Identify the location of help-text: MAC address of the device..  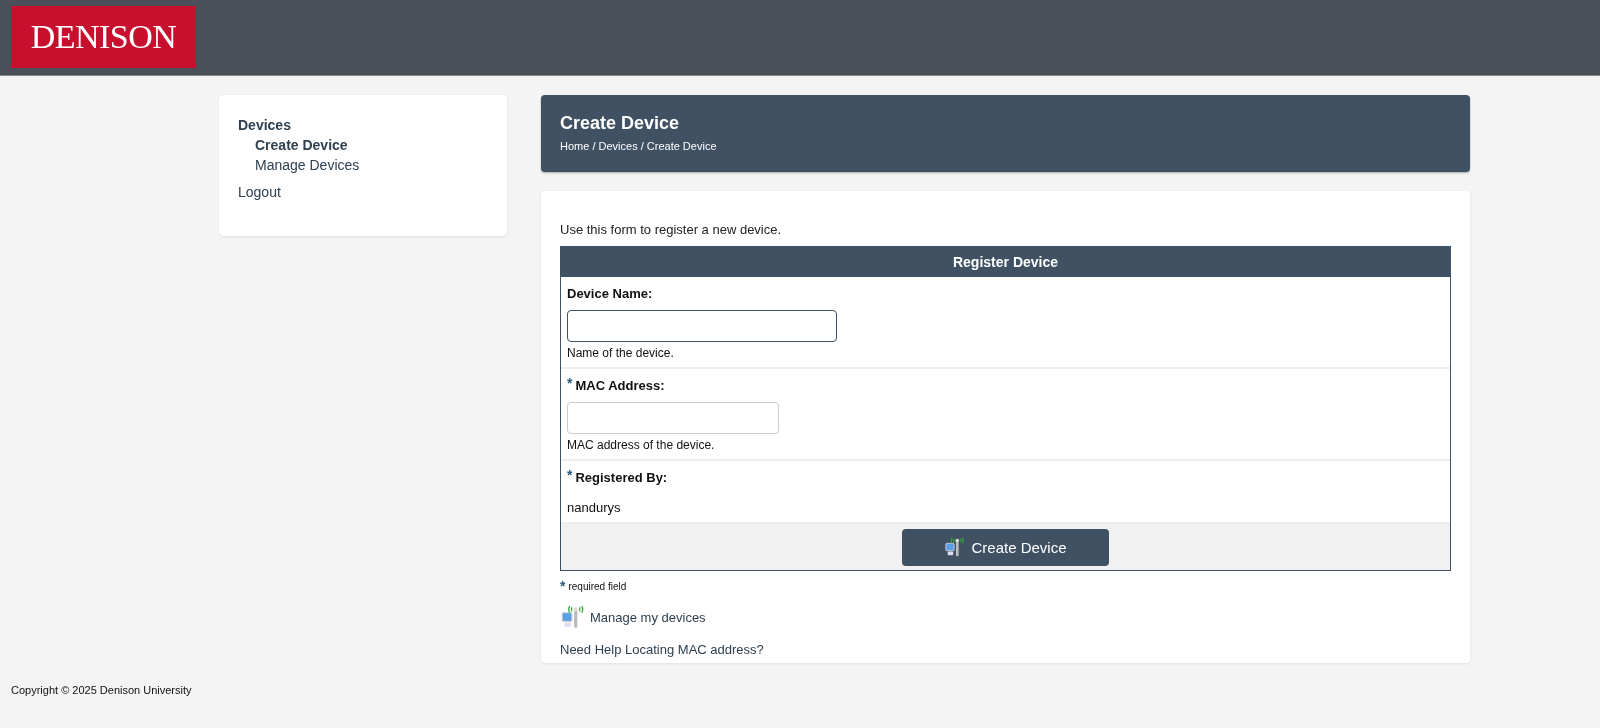
(641, 445).